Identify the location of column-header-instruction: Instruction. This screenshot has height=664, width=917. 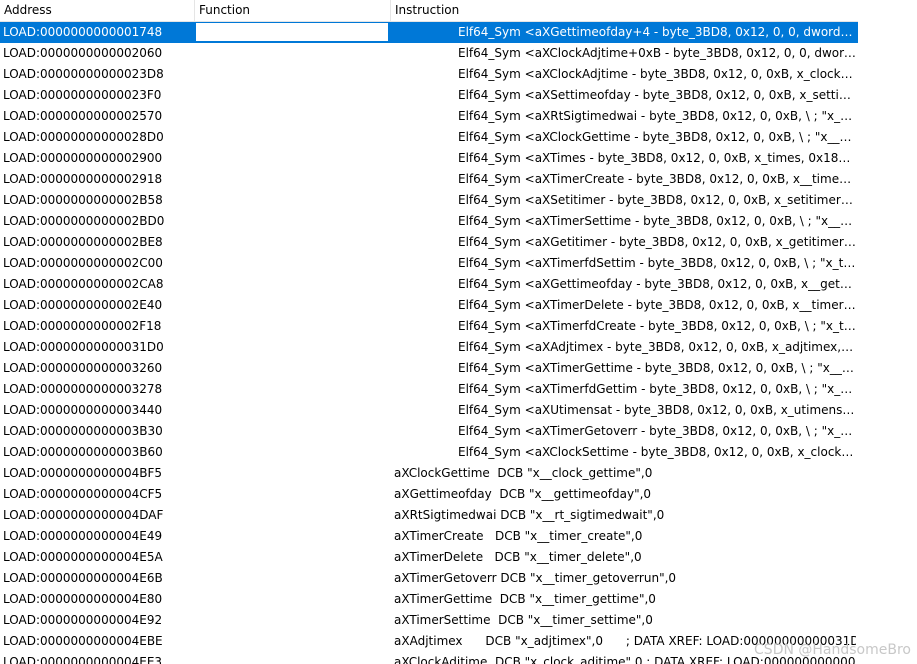
(624, 10).